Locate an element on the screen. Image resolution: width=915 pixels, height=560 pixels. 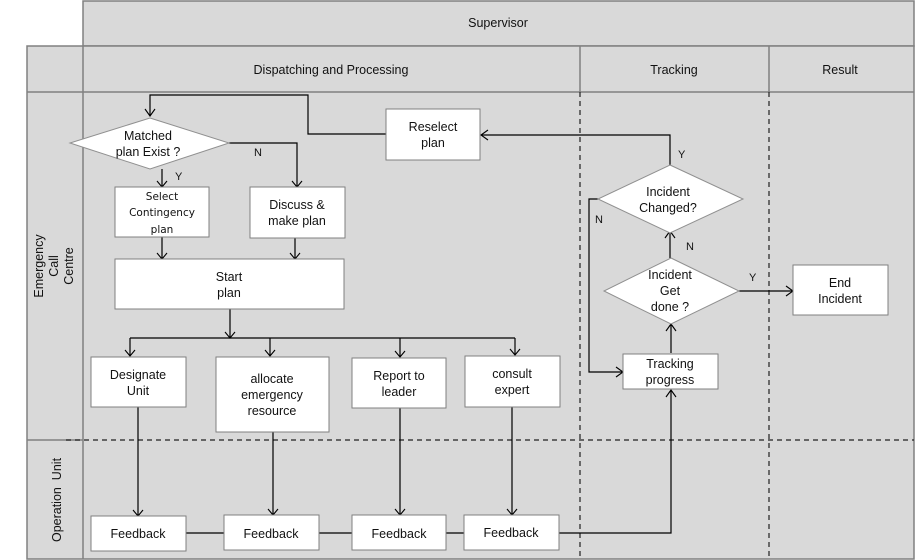
node-text: plan Exist ? is located at coordinates (148, 152).